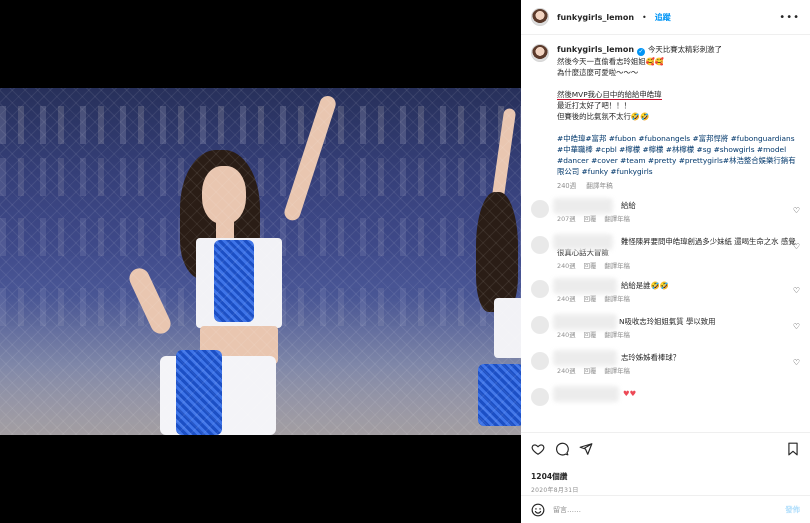  I want to click on action-row, so click(665, 449).